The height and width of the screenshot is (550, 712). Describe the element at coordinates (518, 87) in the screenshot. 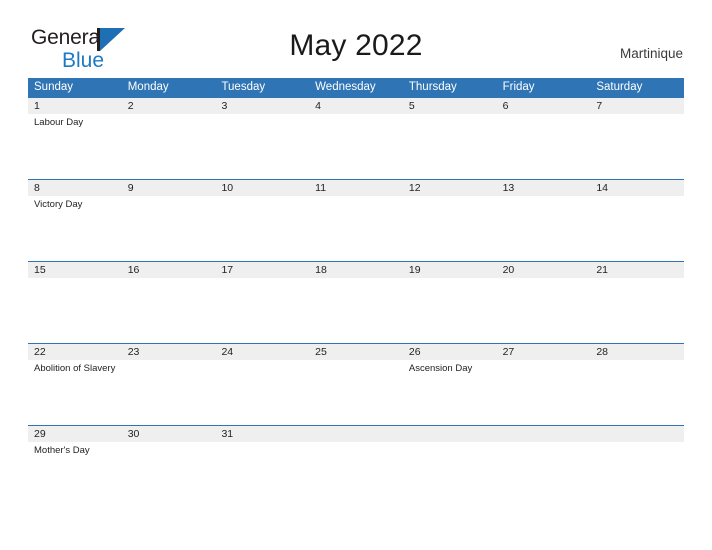

I see `weekday-header-friday: Friday` at that location.